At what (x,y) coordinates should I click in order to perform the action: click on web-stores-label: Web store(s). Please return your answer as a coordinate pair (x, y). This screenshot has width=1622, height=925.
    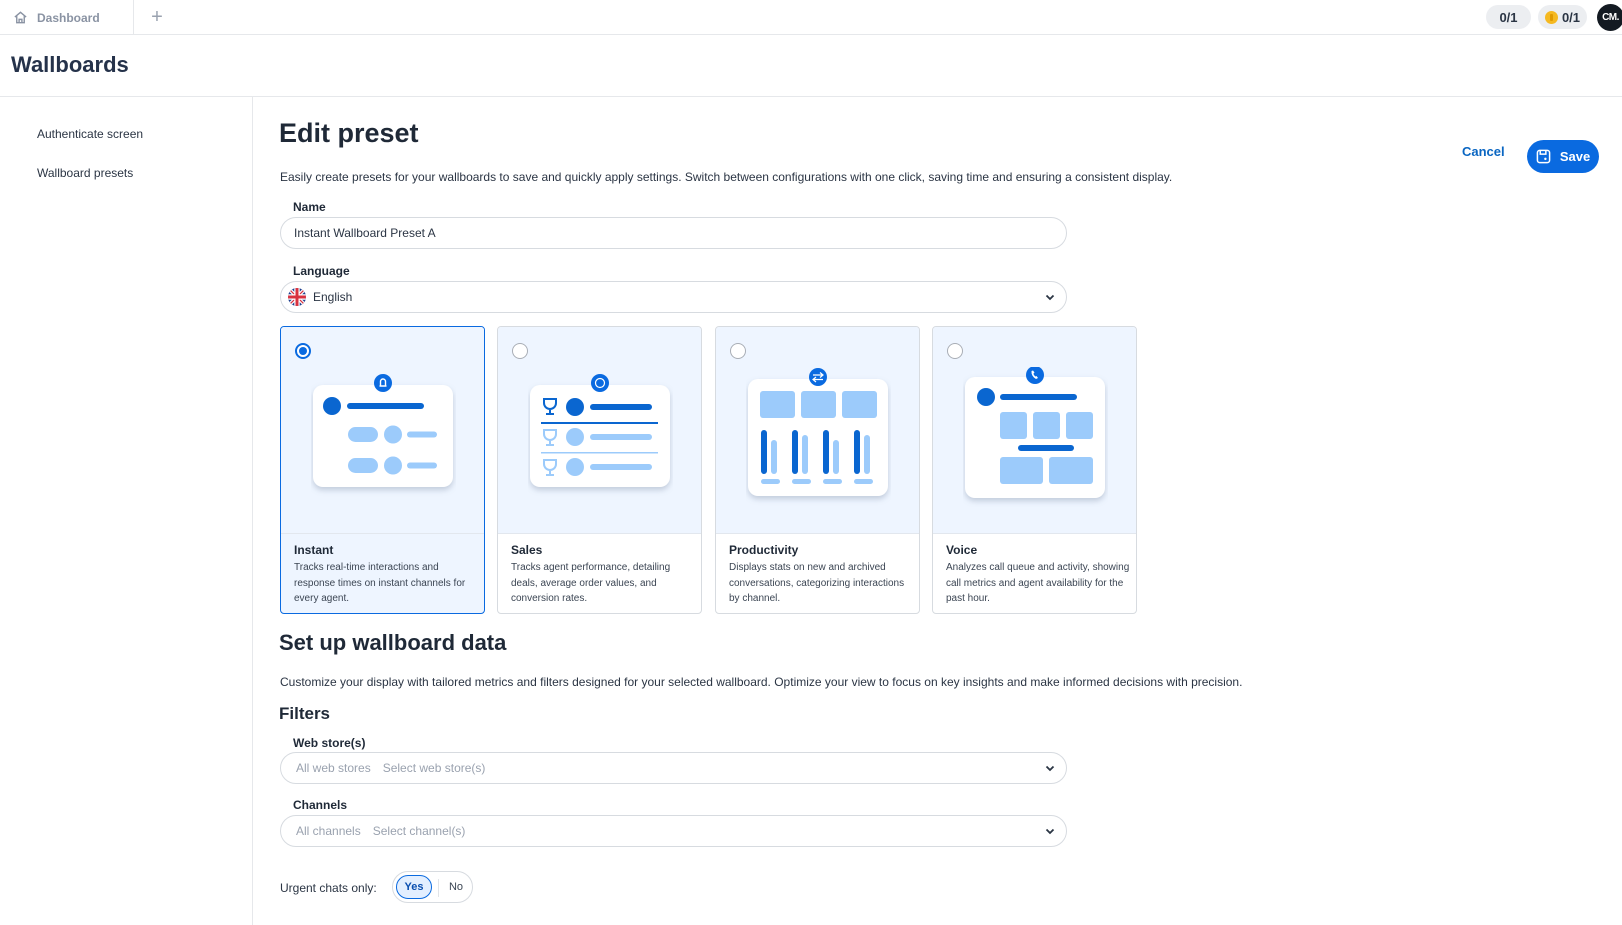
    Looking at the image, I should click on (329, 743).